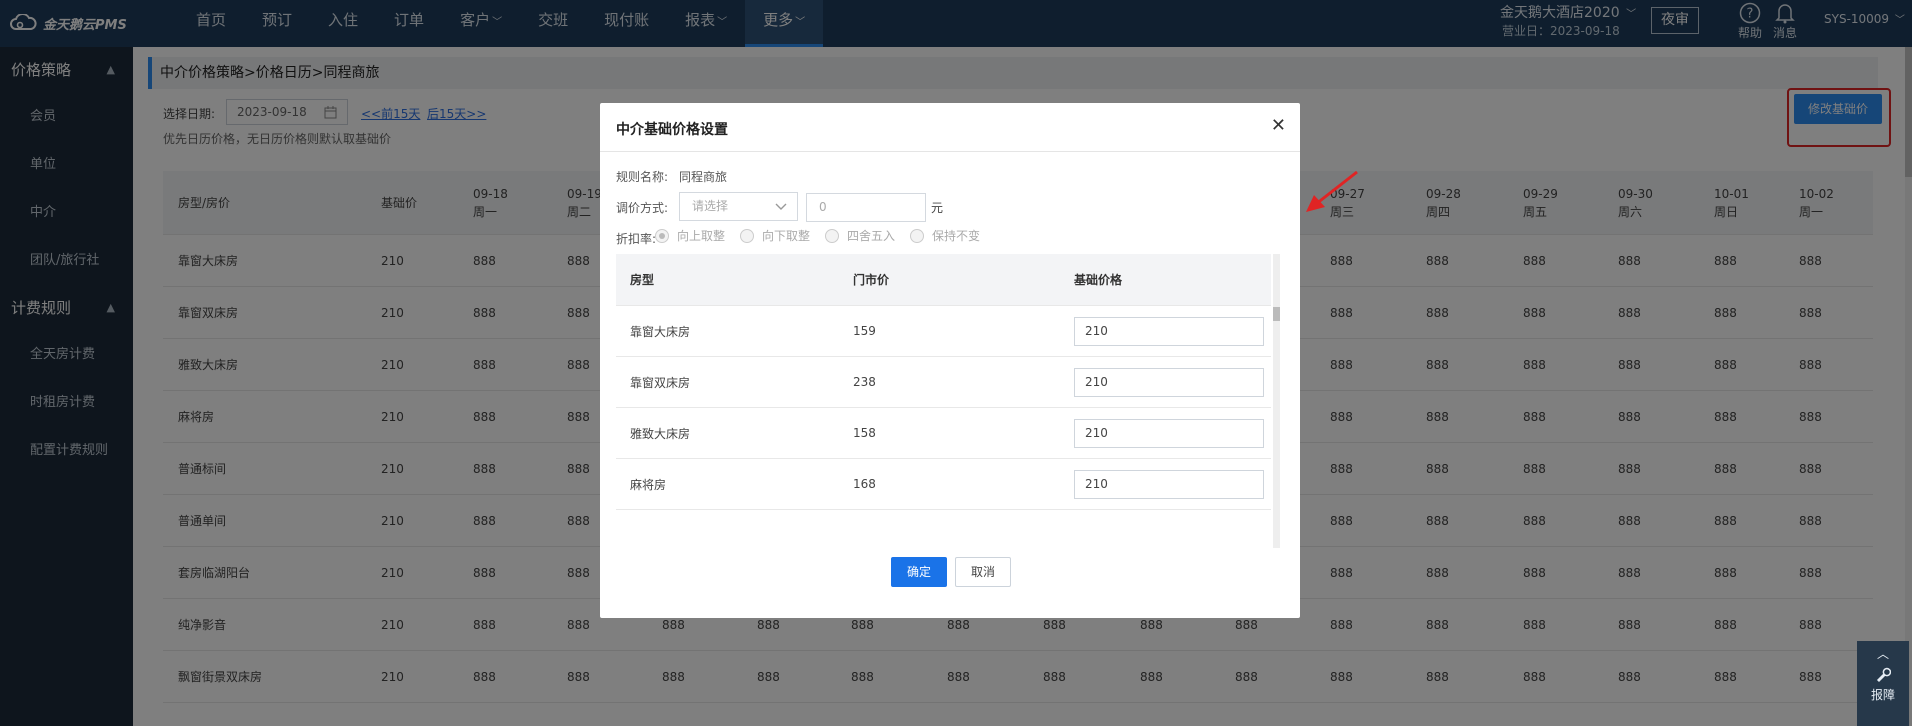  I want to click on modal-table-row: 靠窗大床房 159 210, so click(943, 331).